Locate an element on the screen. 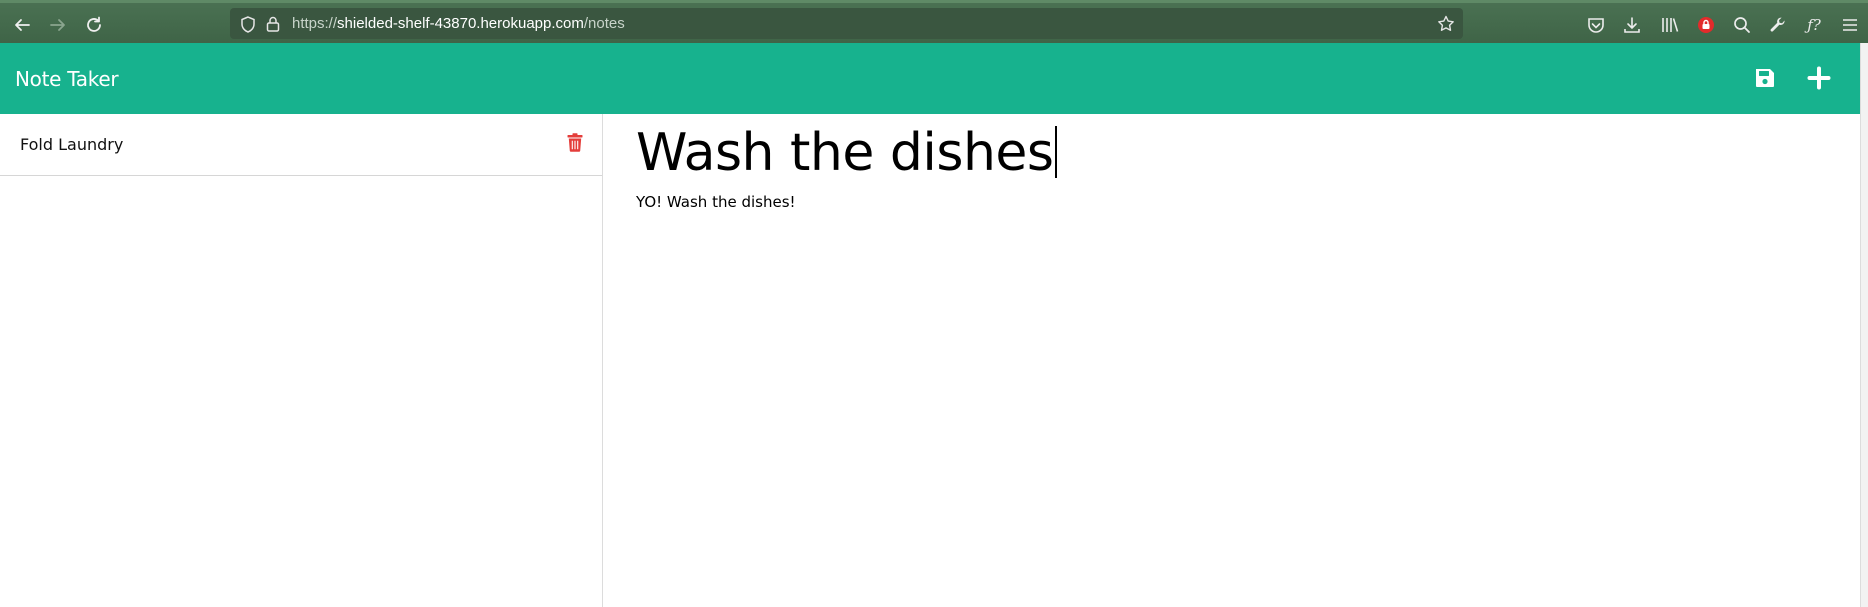 The height and width of the screenshot is (607, 1868). library-button is located at coordinates (1670, 25).